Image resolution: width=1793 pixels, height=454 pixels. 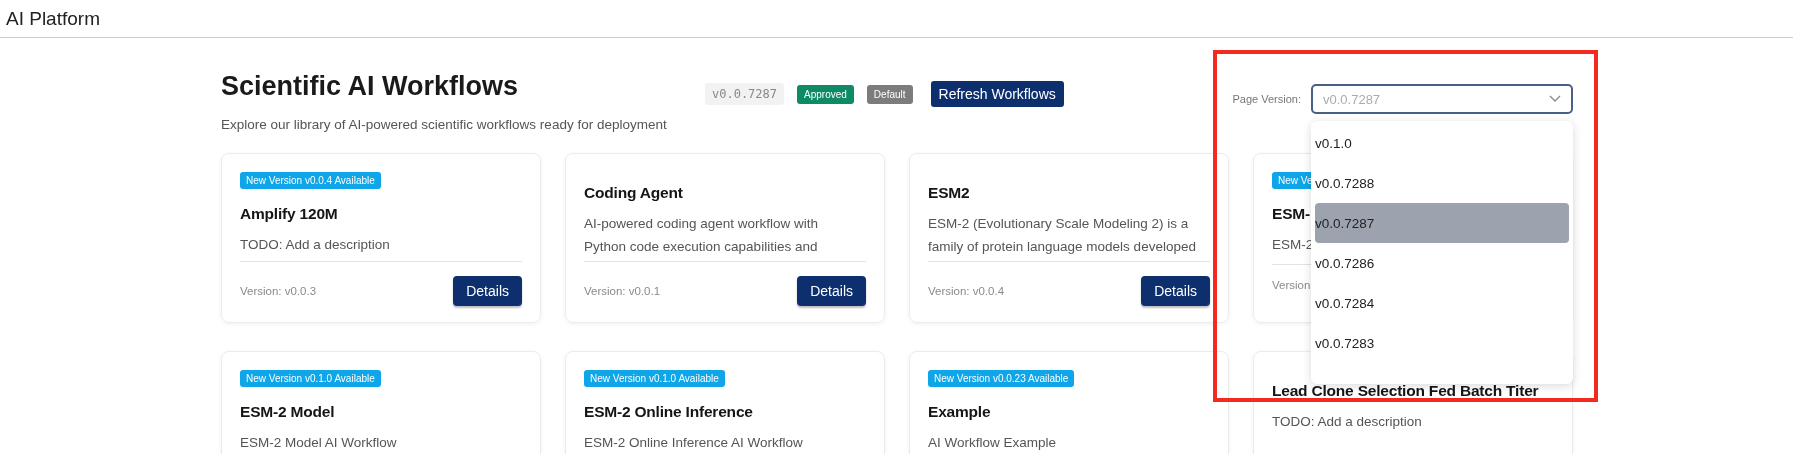 What do you see at coordinates (1001, 378) in the screenshot?
I see `new-version-badge: New Version v0.0.23 Available` at bounding box center [1001, 378].